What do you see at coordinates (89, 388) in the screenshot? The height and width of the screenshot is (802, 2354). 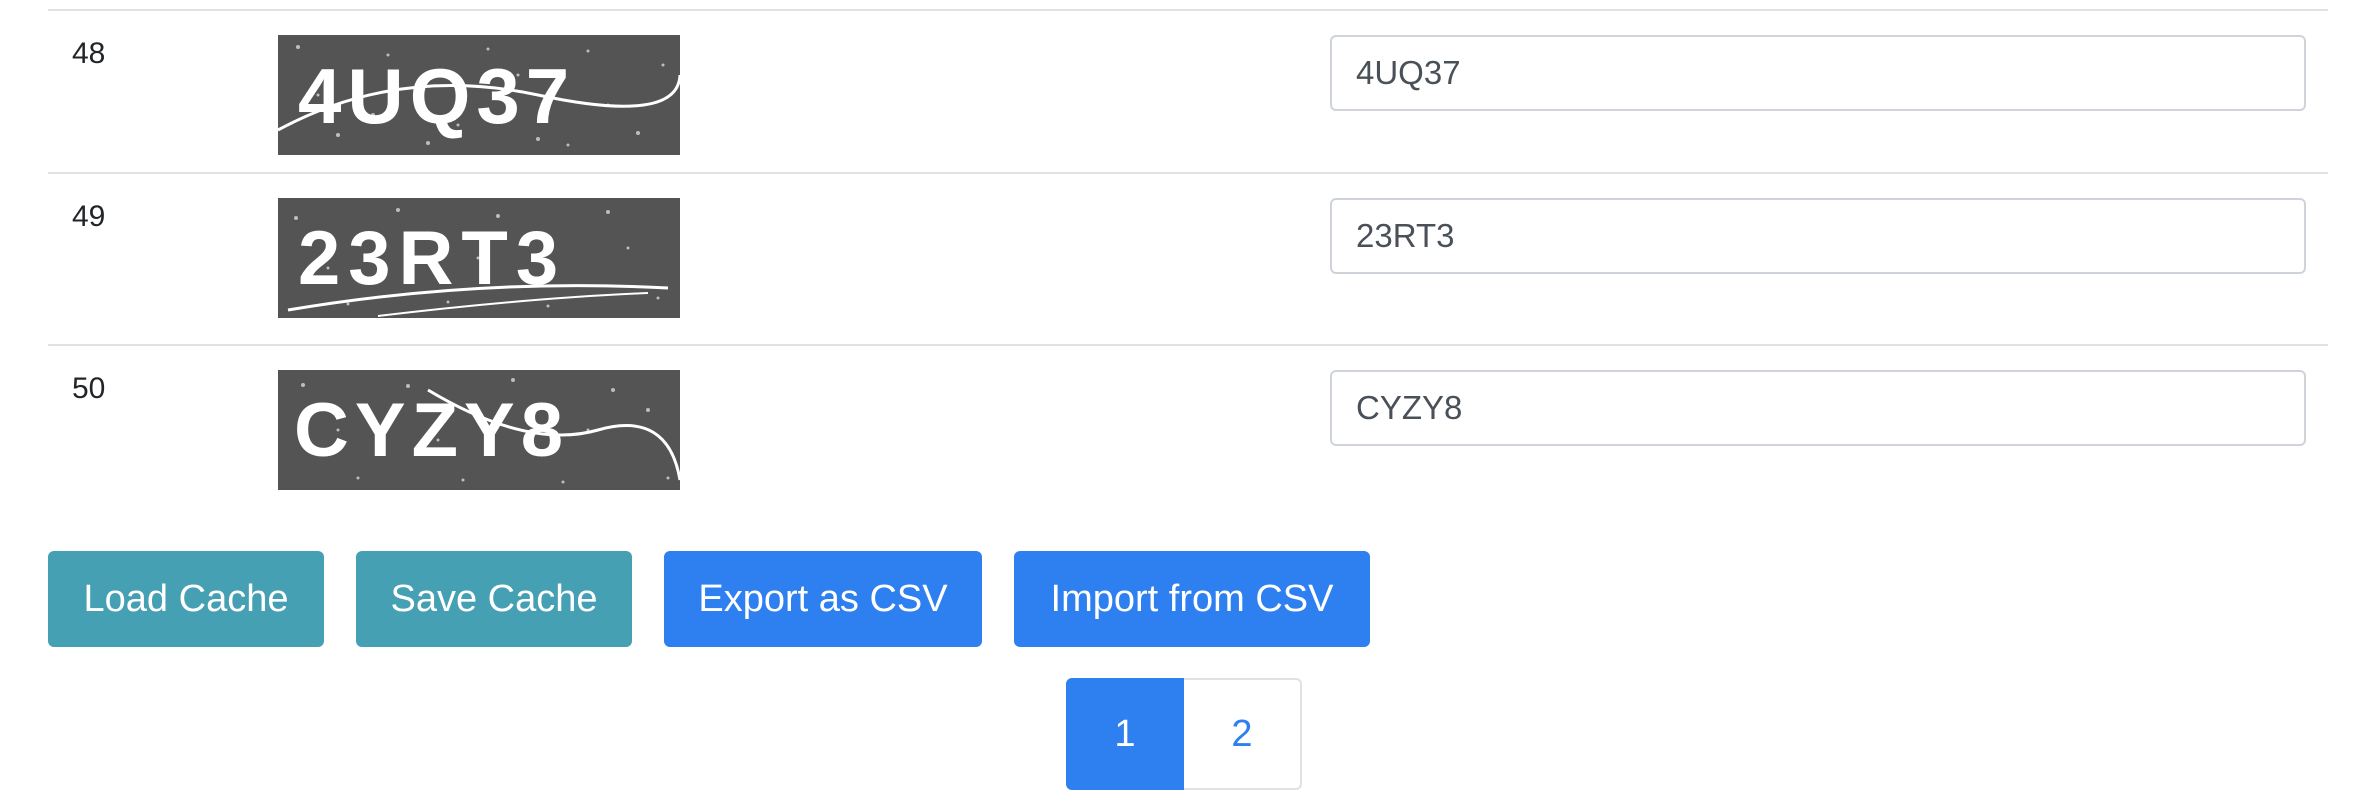 I see `row-index: 50` at bounding box center [89, 388].